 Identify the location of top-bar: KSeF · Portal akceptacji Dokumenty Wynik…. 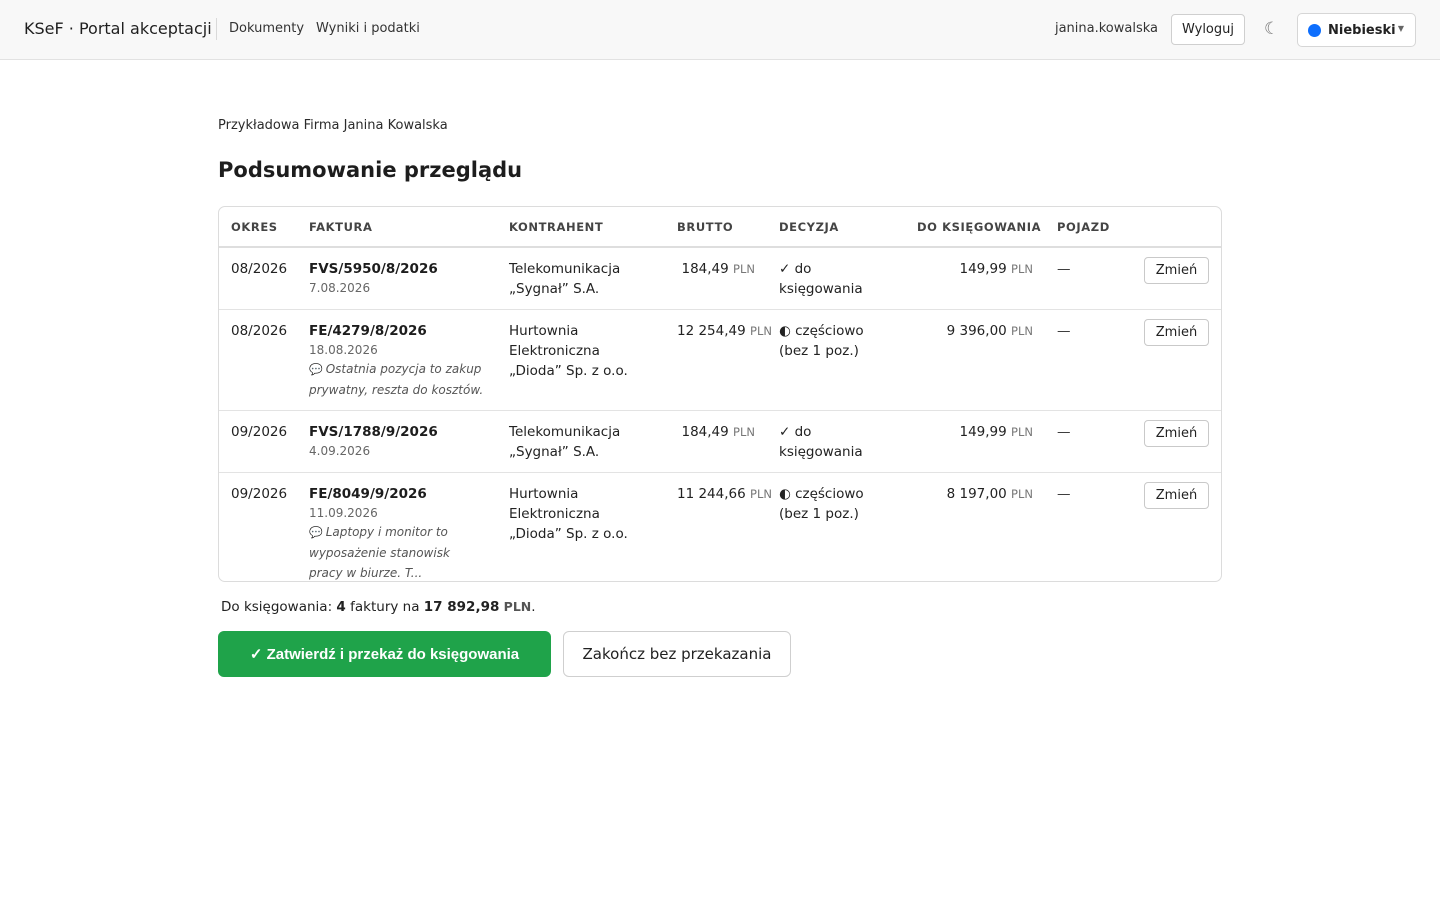
(720, 30).